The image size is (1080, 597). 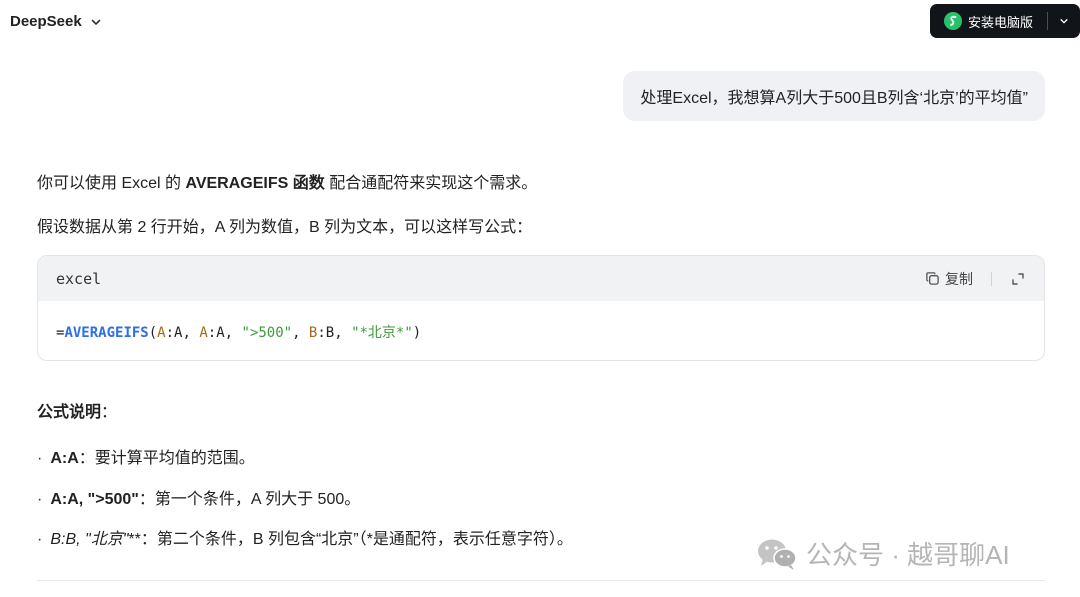 What do you see at coordinates (975, 279) in the screenshot?
I see `code-tools: 复制` at bounding box center [975, 279].